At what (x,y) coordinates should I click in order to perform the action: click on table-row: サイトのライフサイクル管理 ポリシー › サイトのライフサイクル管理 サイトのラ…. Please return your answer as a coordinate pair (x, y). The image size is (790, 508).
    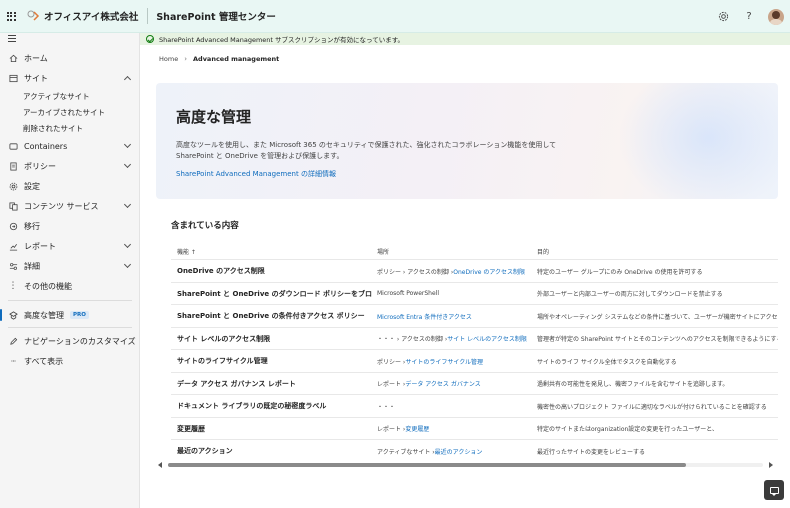
    Looking at the image, I should click on (474, 360).